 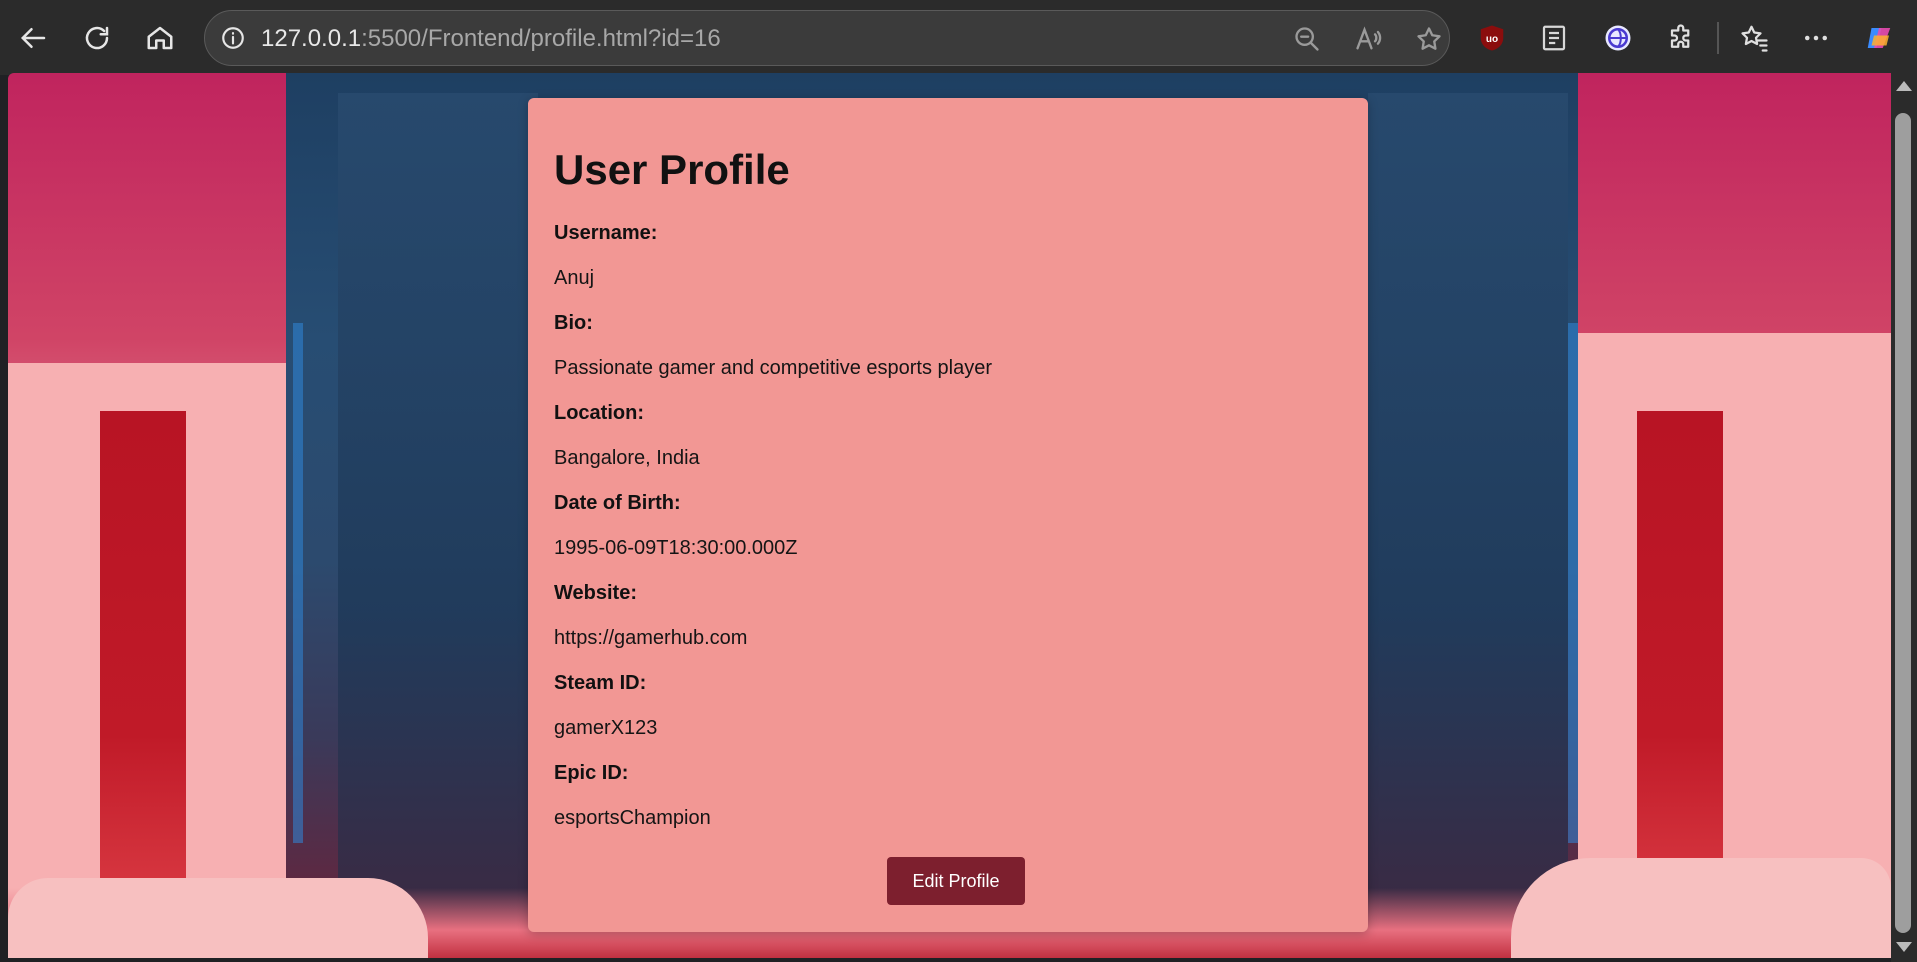 I want to click on bio-label: Bio:, so click(x=573, y=323).